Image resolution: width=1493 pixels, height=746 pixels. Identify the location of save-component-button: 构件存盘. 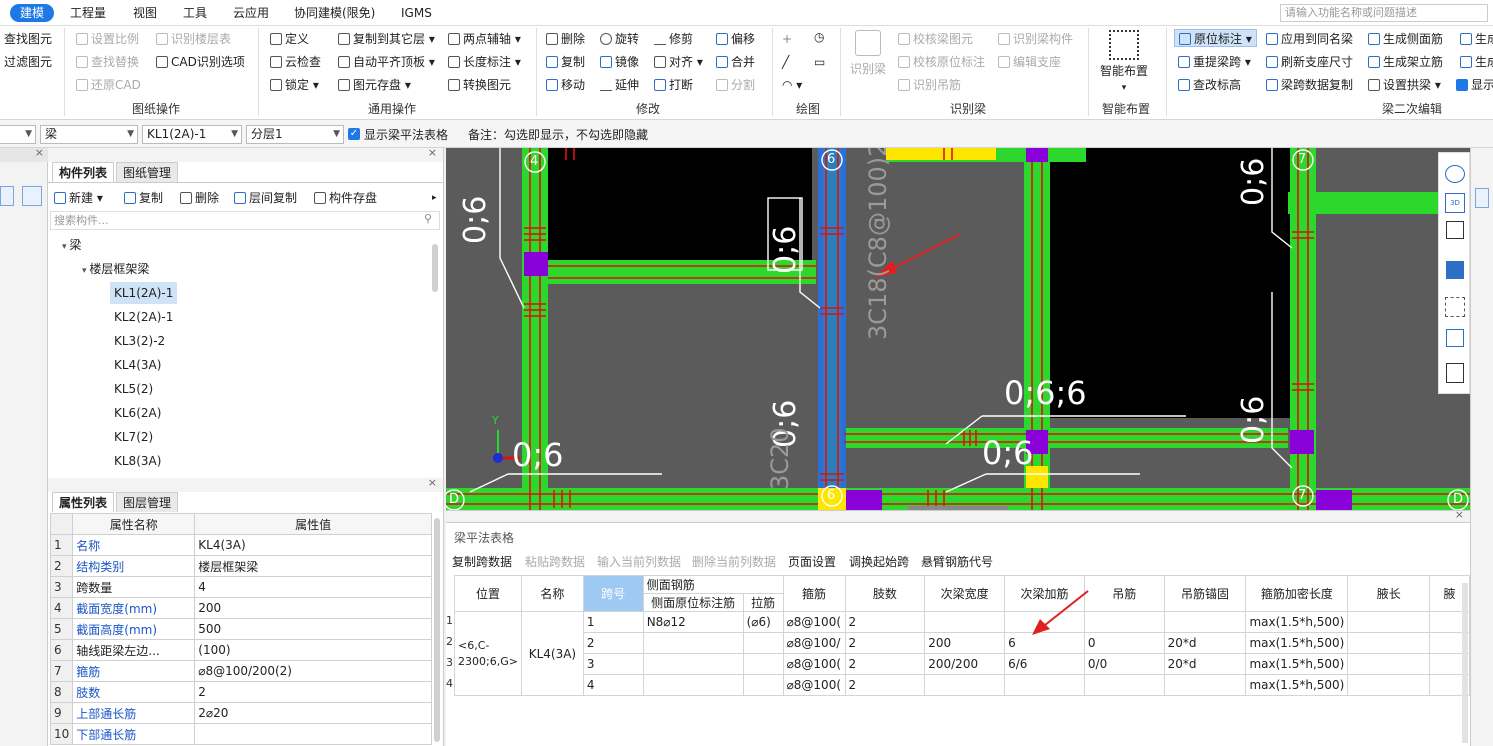
(345, 198).